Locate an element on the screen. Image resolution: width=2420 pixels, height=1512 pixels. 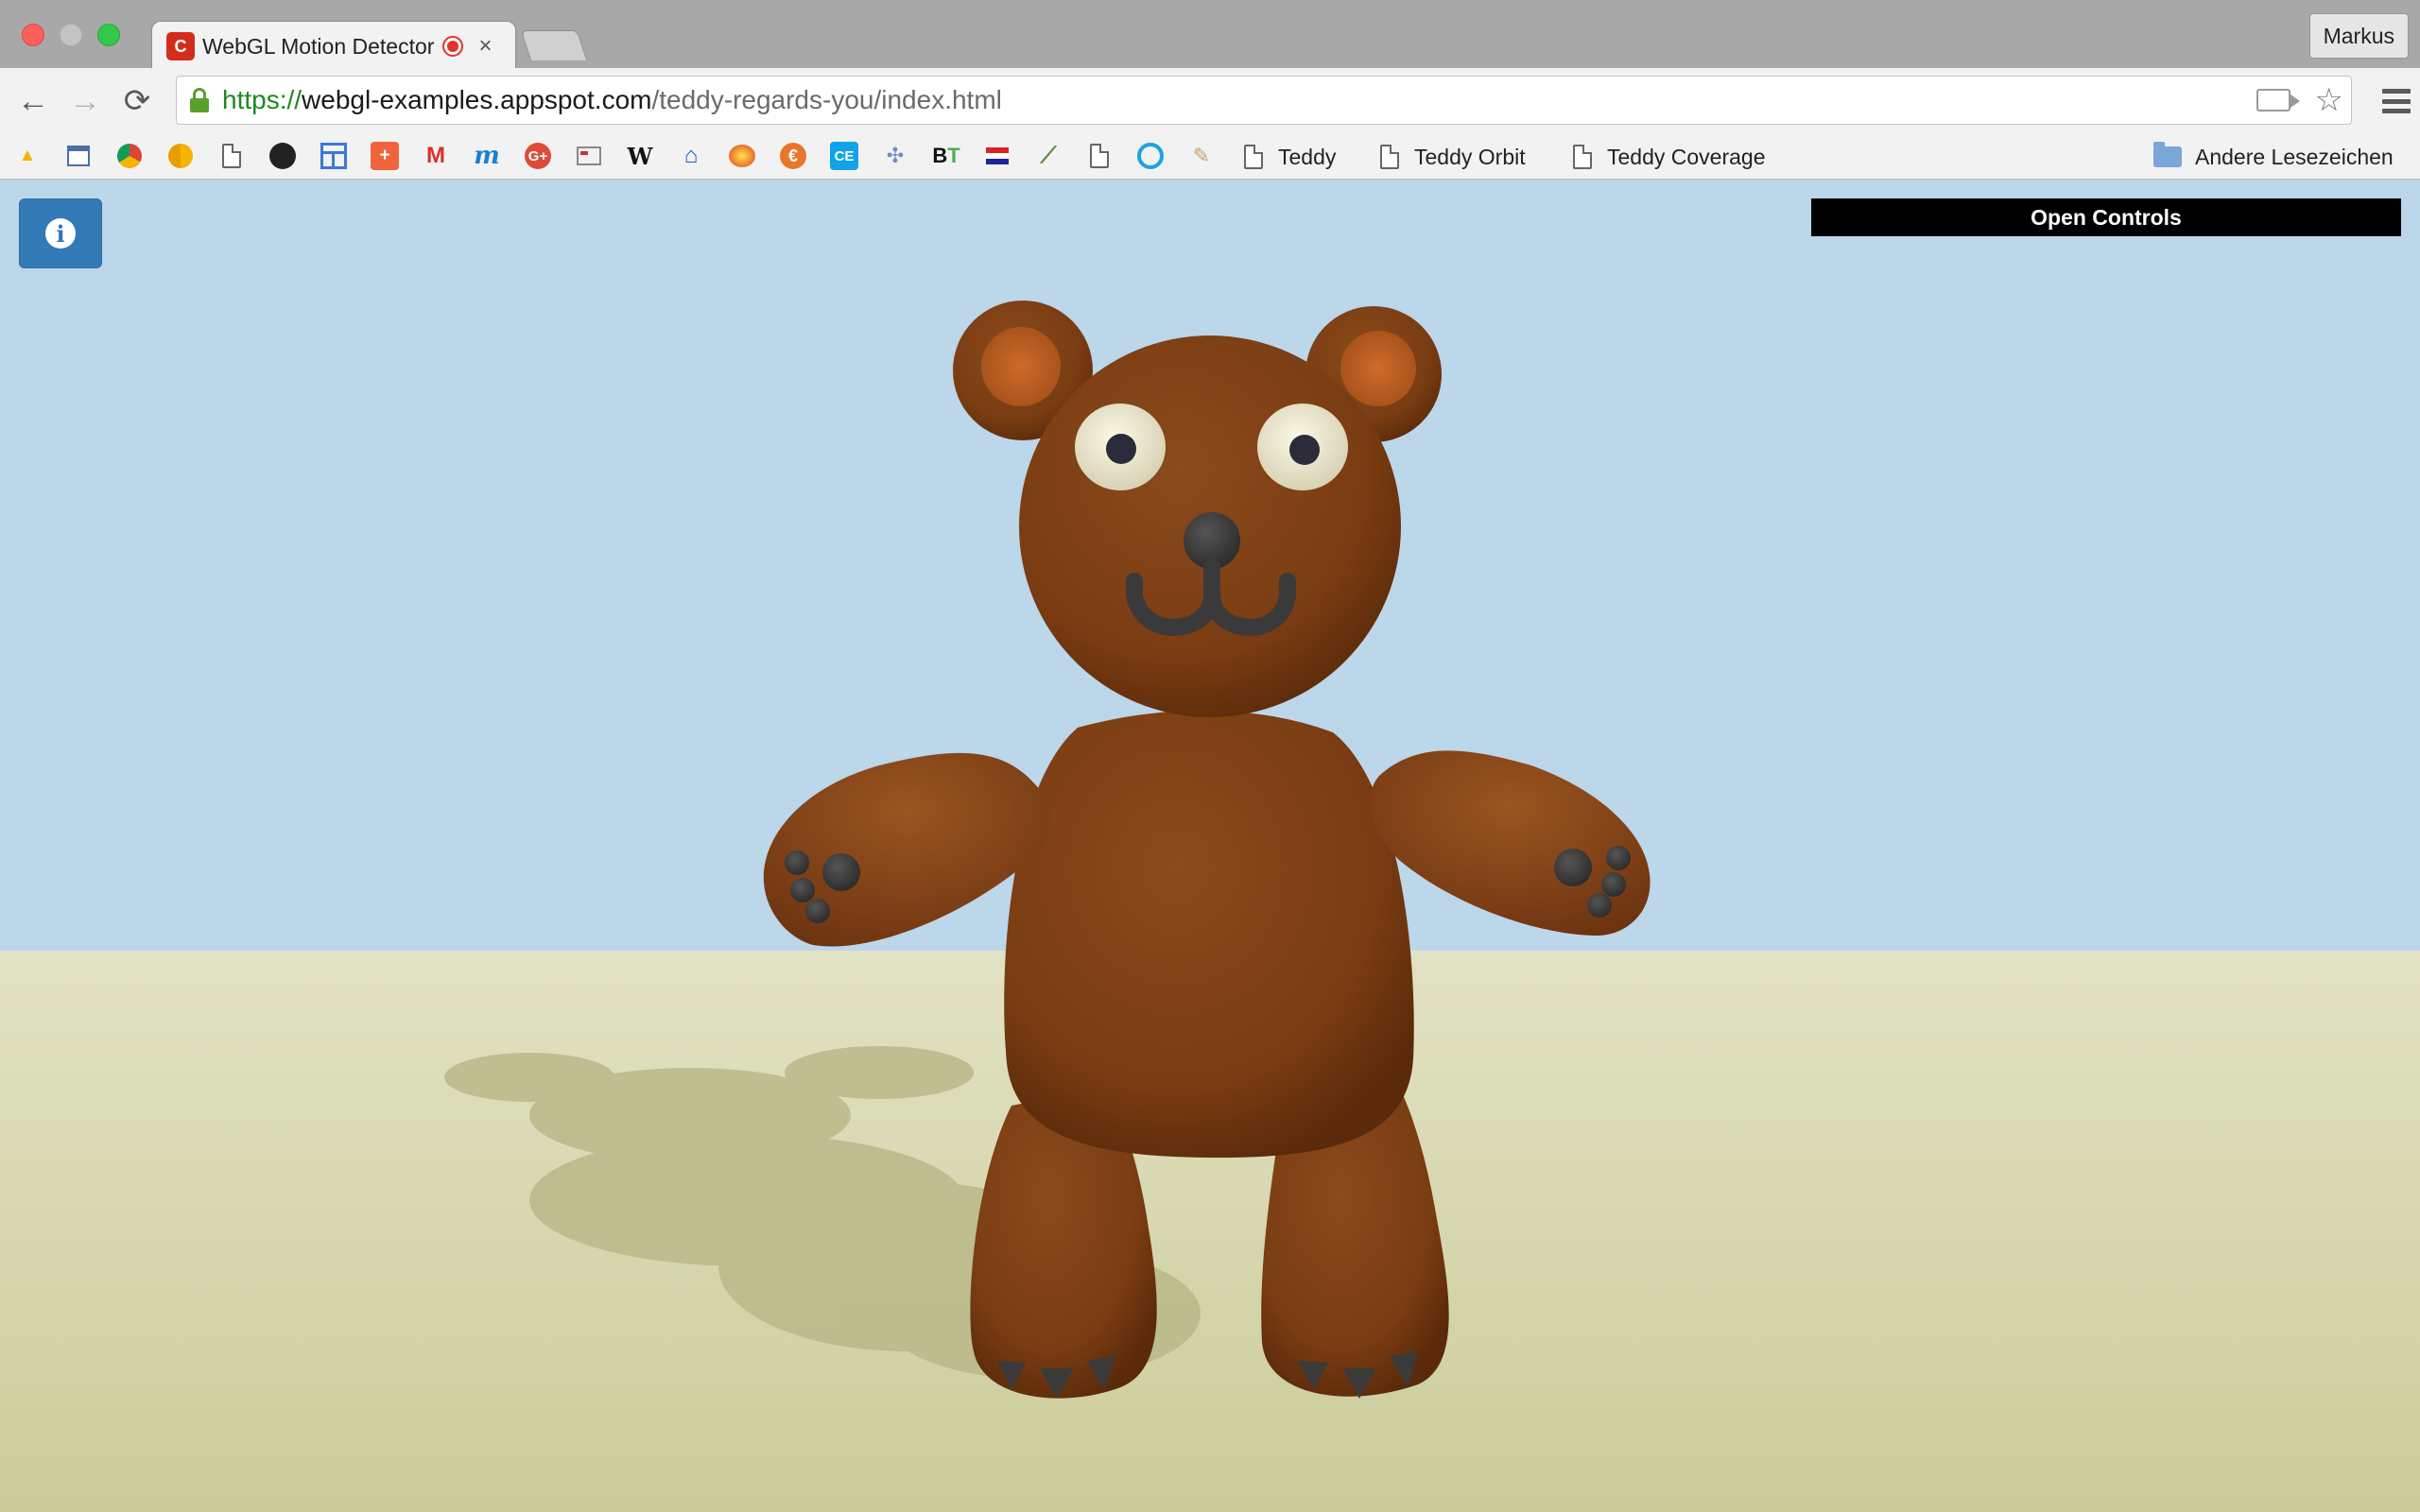
flag-icon is located at coordinates (997, 156).